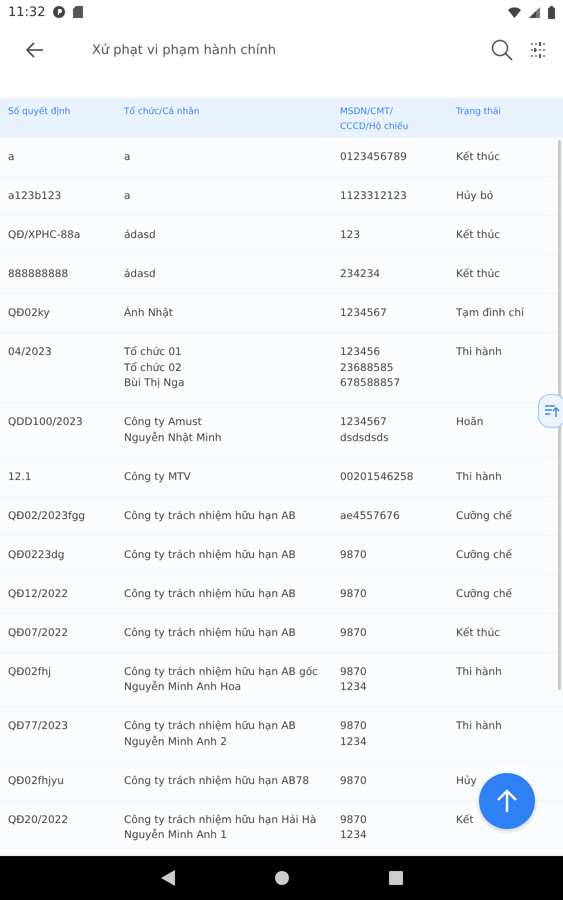 Image resolution: width=563 pixels, height=900 pixels. I want to click on table-cell-text: 00201546258, so click(377, 477).